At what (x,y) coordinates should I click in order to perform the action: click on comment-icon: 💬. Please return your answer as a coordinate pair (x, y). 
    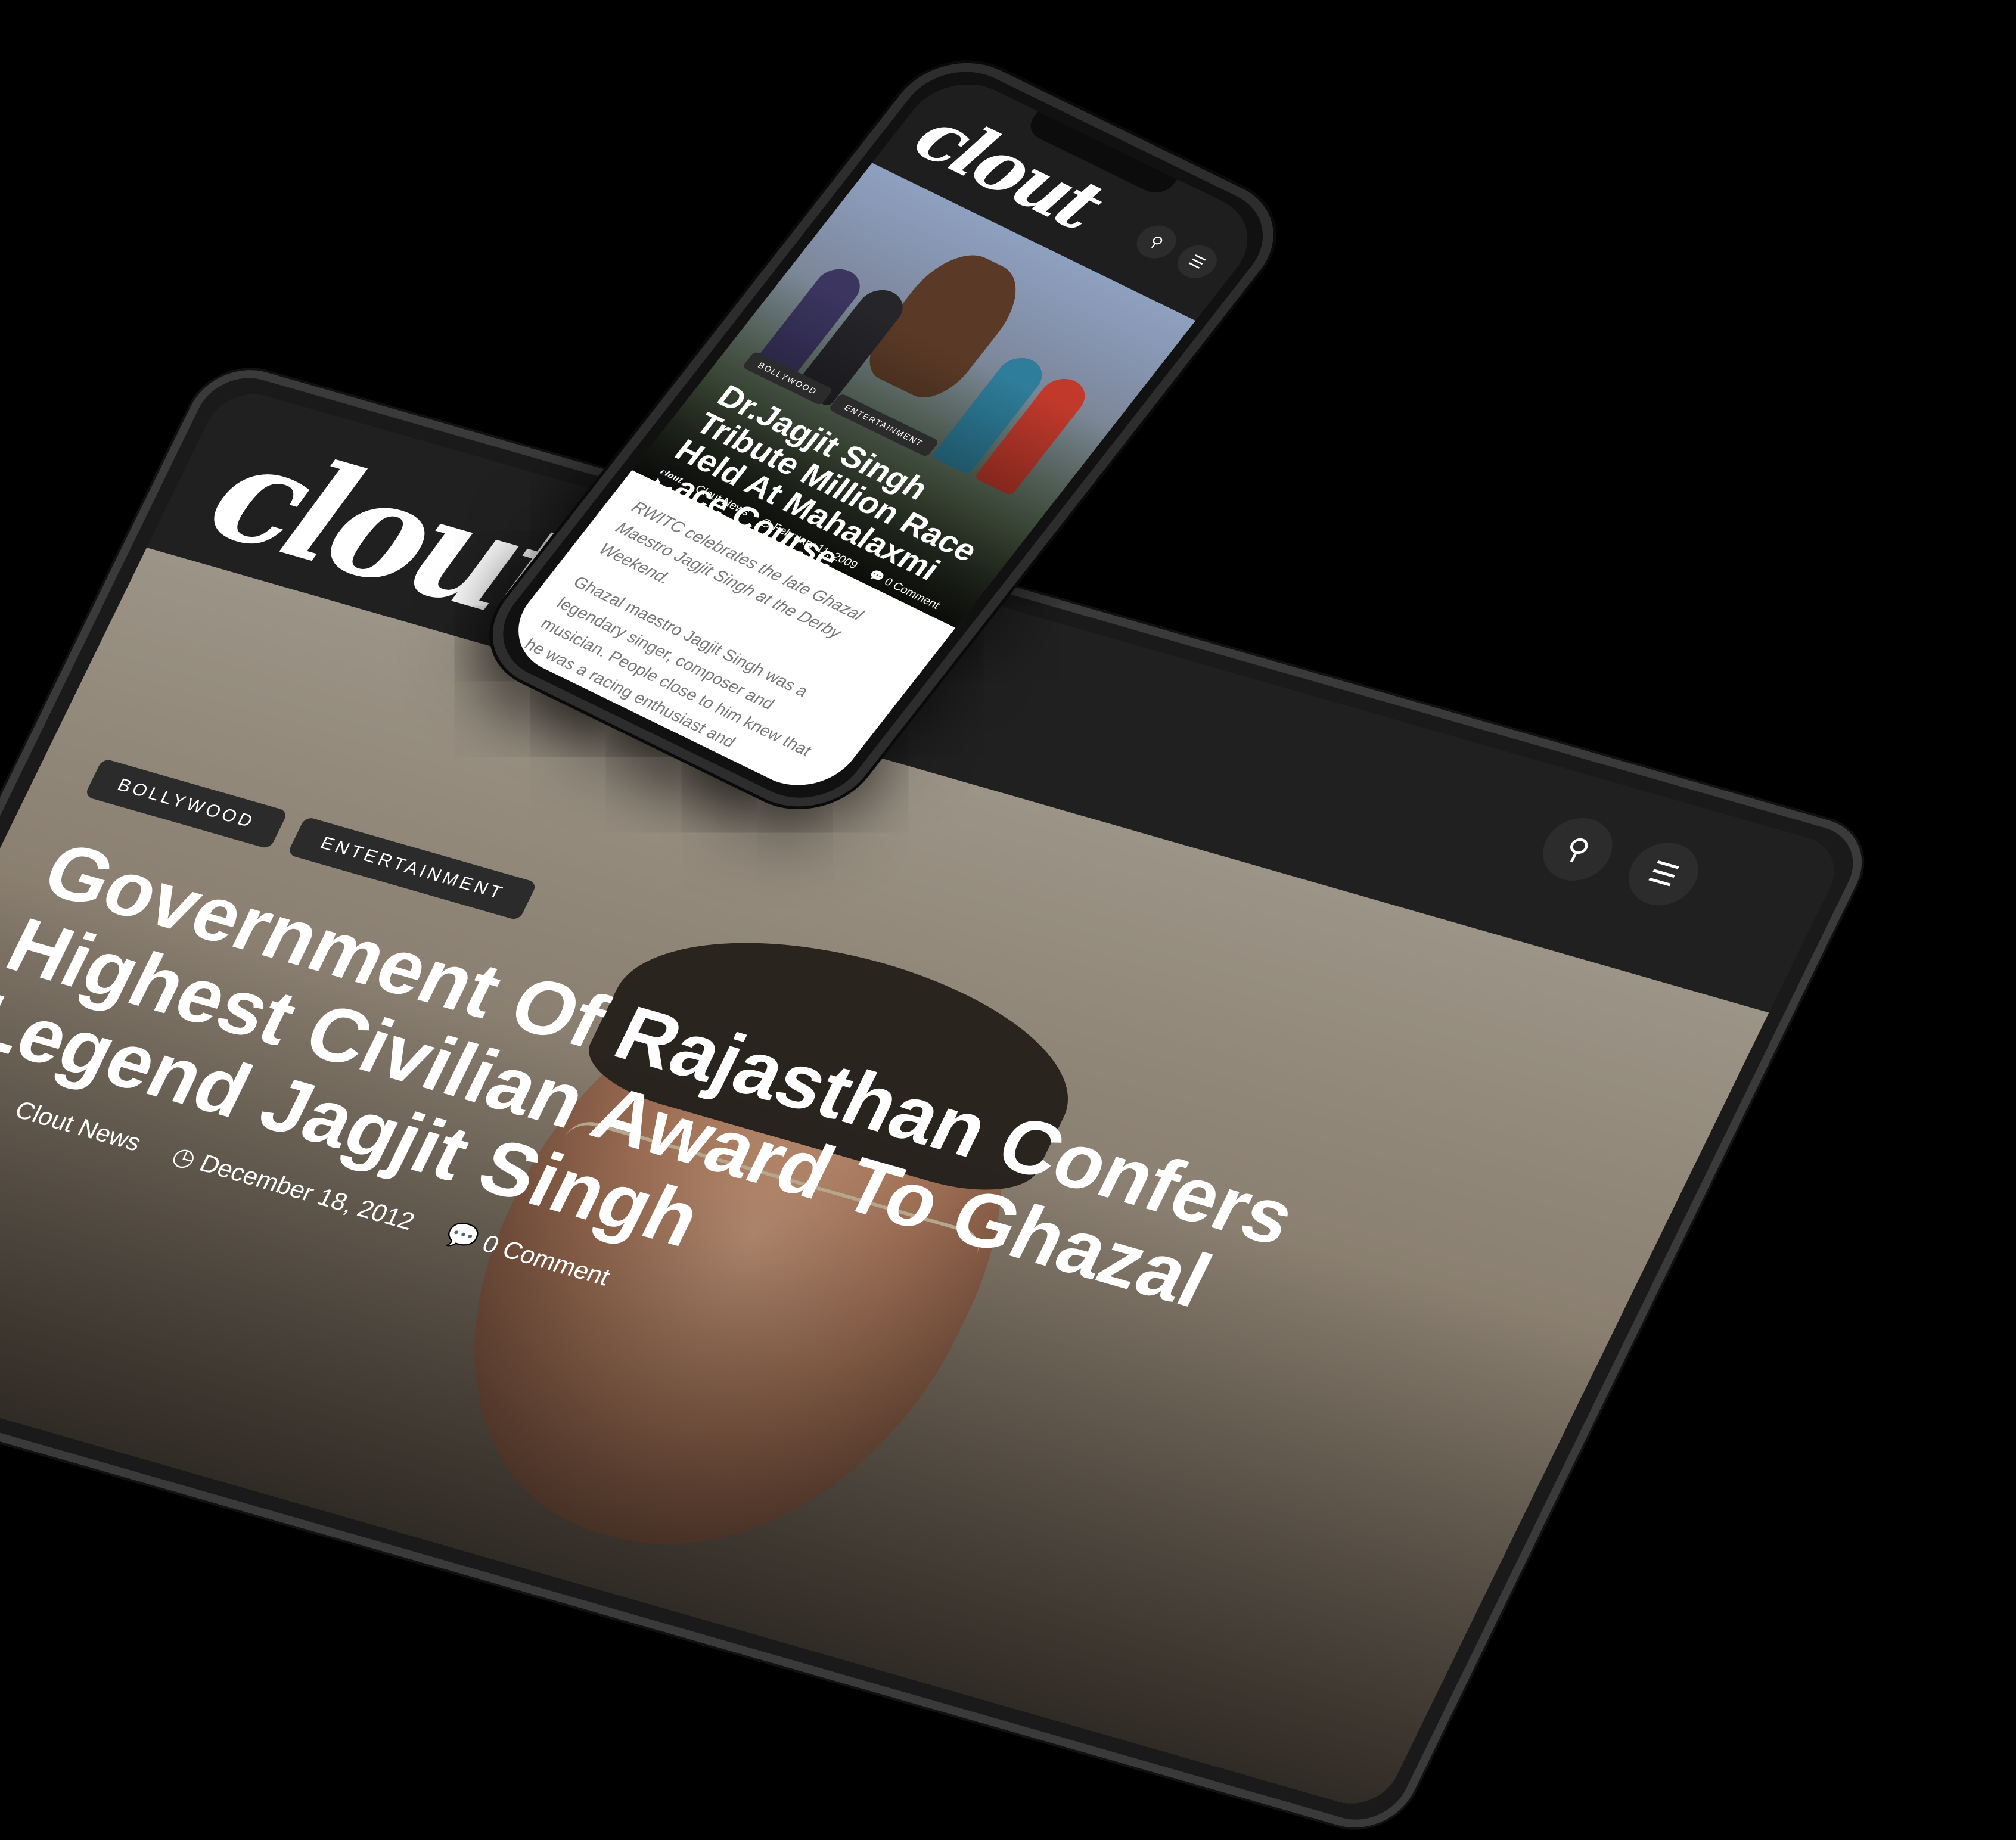
    Looking at the image, I should click on (462, 1236).